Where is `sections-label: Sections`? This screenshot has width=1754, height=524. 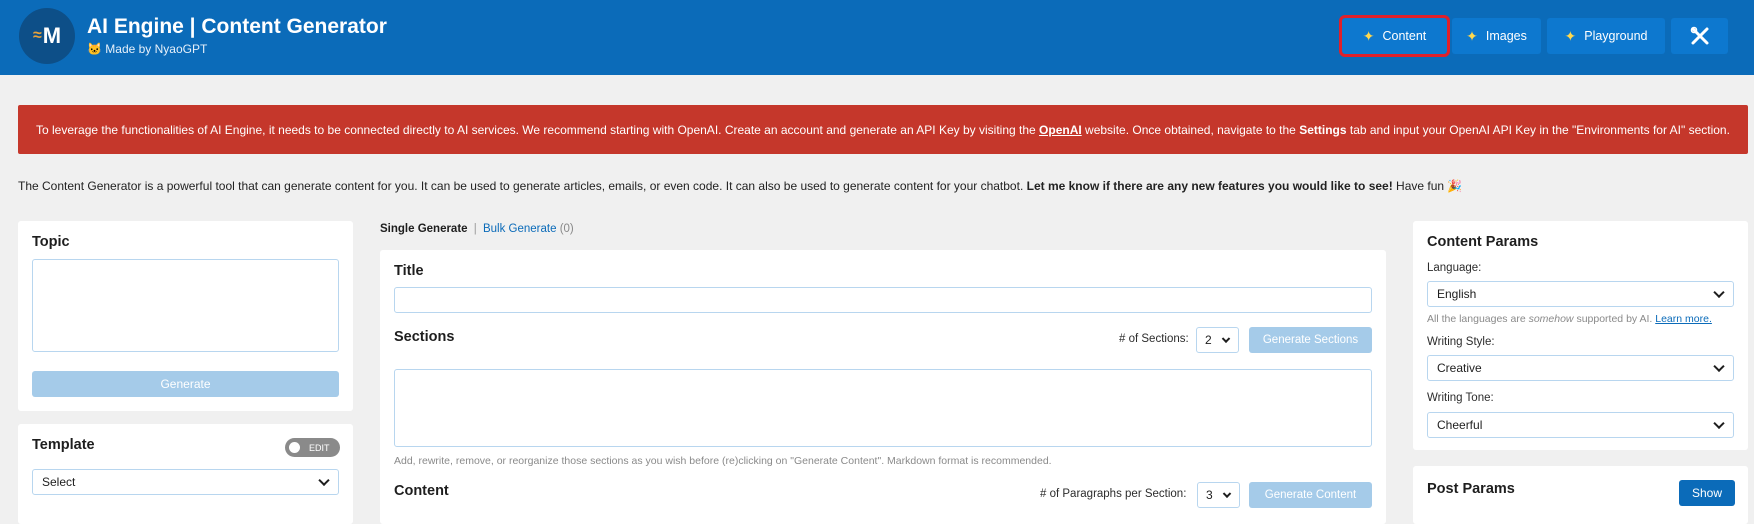 sections-label: Sections is located at coordinates (424, 337).